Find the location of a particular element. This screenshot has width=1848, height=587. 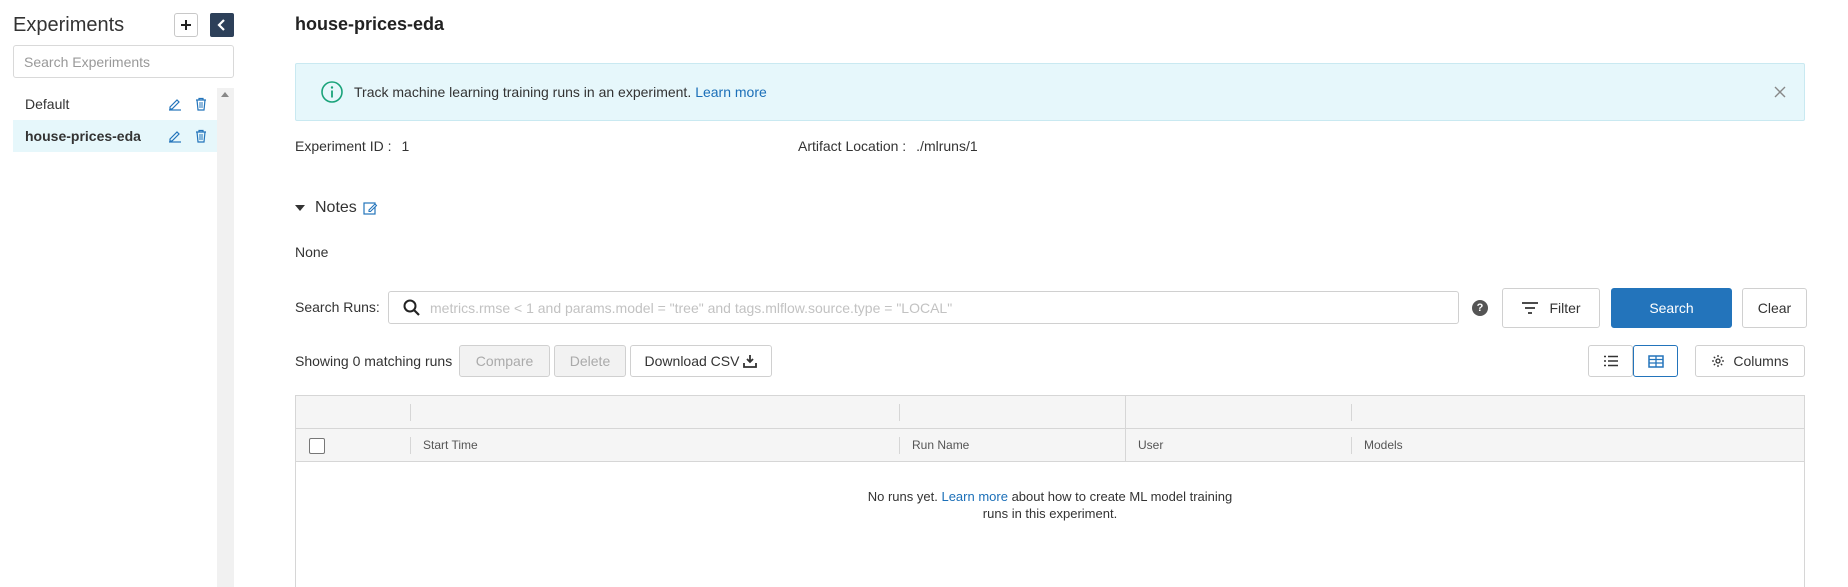

add-experiment-button is located at coordinates (186, 25).